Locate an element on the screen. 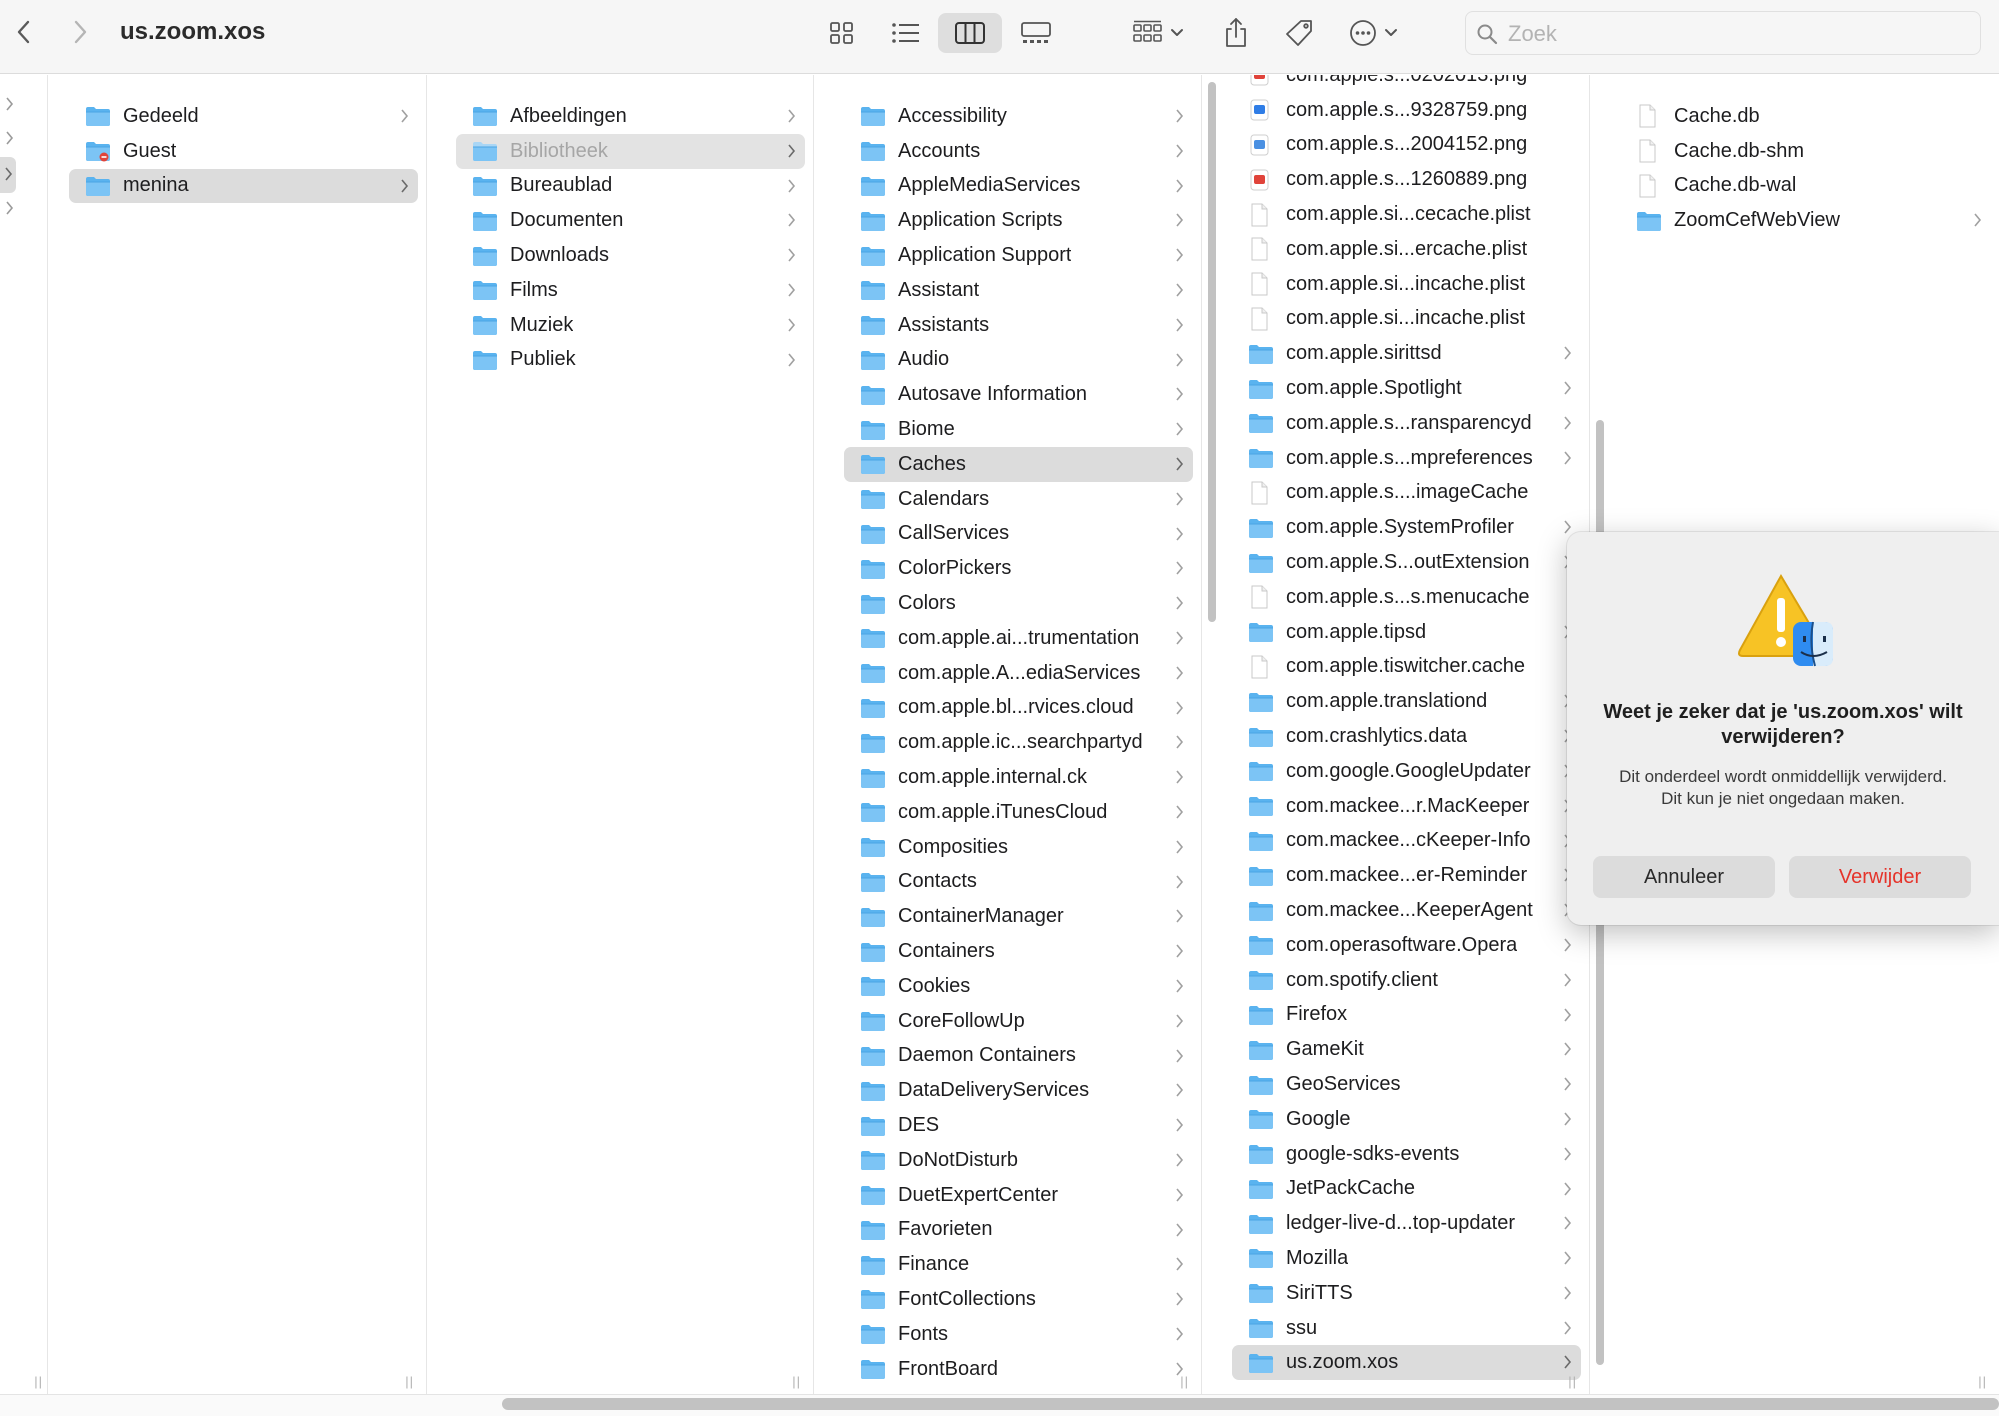 The width and height of the screenshot is (1999, 1416). list-item: Documenten is located at coordinates (630, 220).